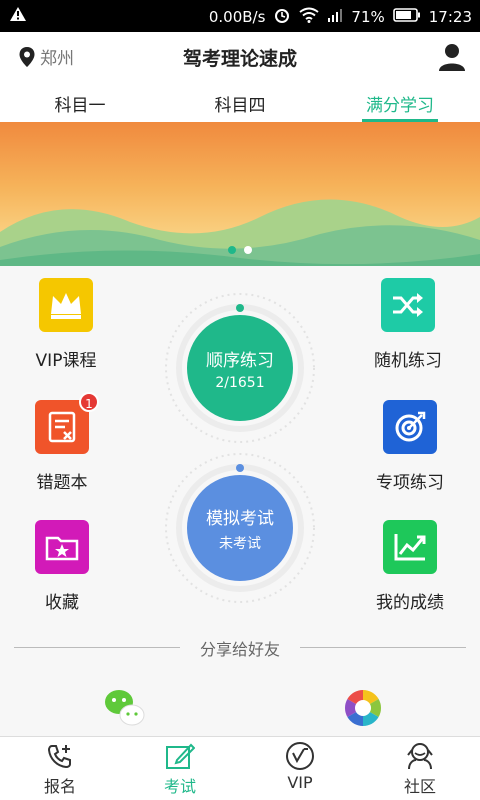 The image size is (480, 800). I want to click on mock-exam-dial: 模拟考试 未考试, so click(240, 528).